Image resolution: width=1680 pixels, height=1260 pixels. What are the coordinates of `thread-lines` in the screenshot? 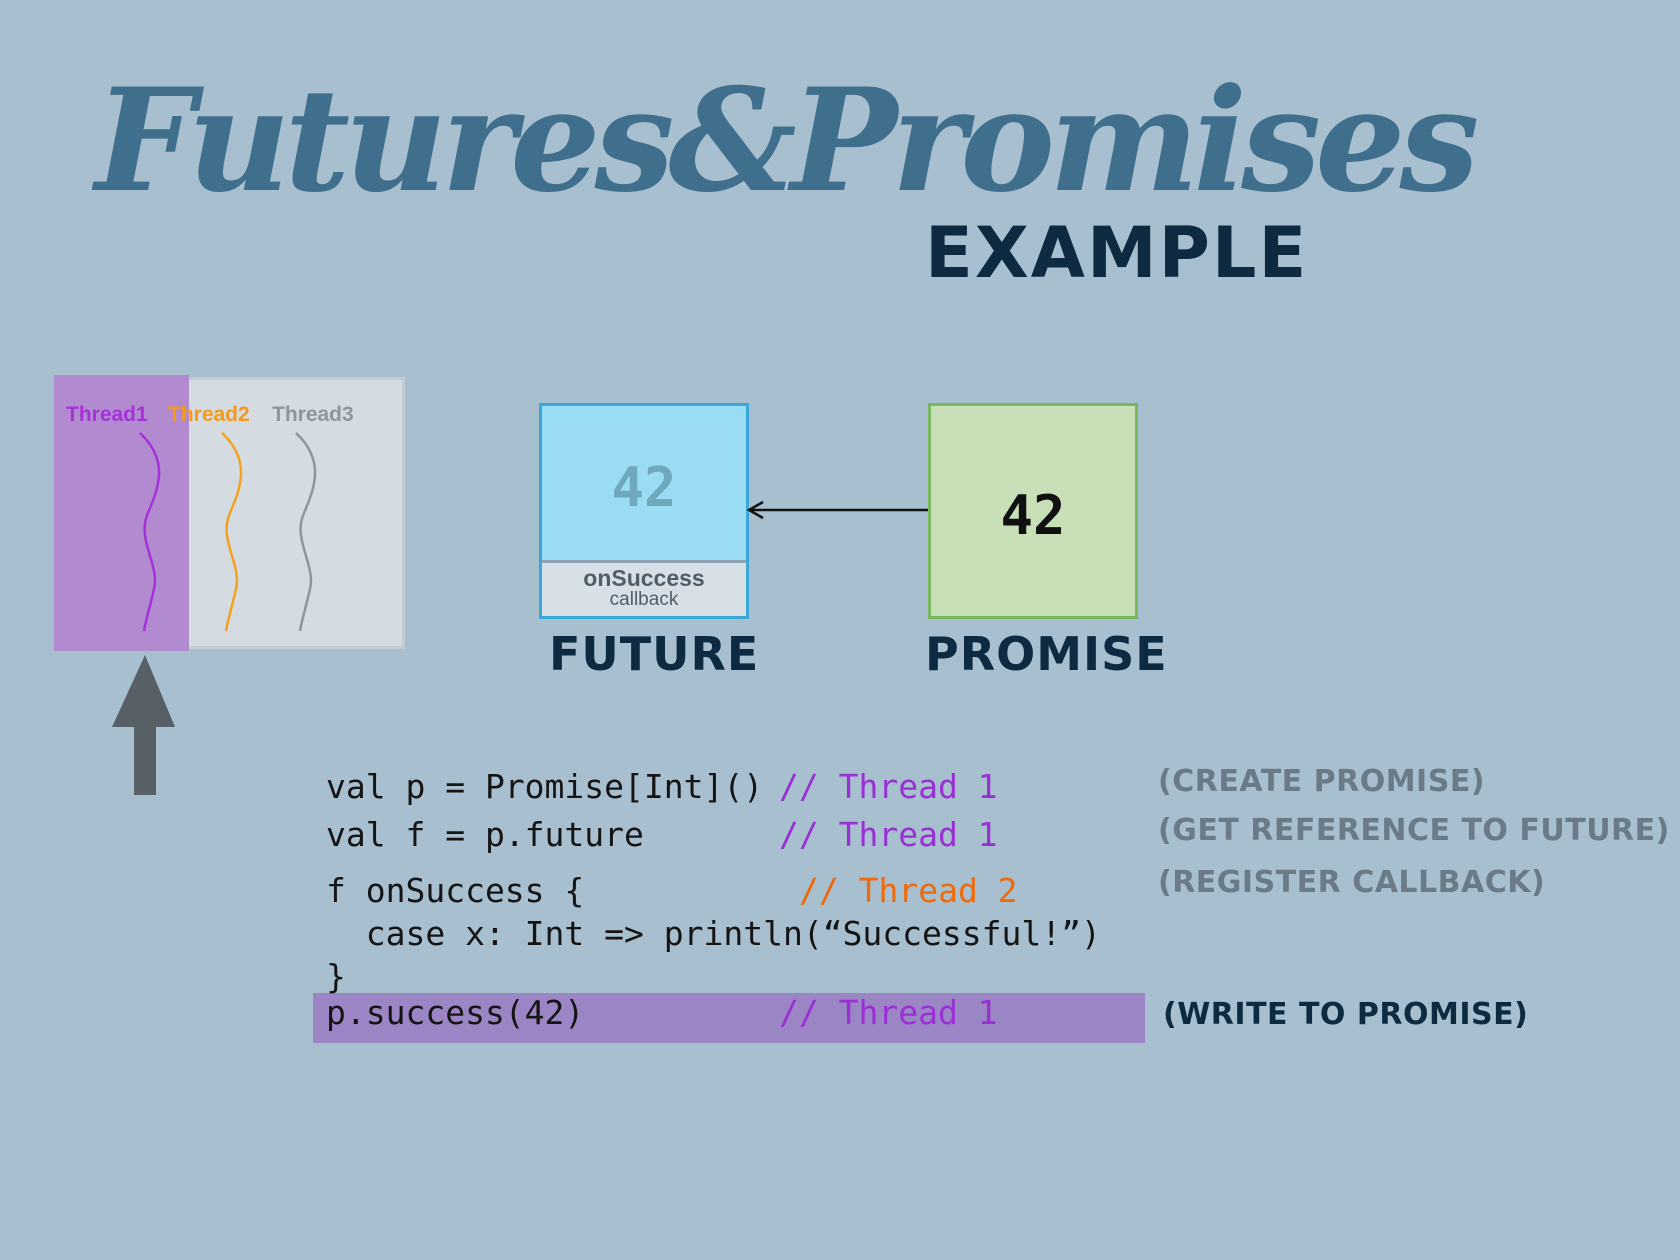 It's located at (228, 532).